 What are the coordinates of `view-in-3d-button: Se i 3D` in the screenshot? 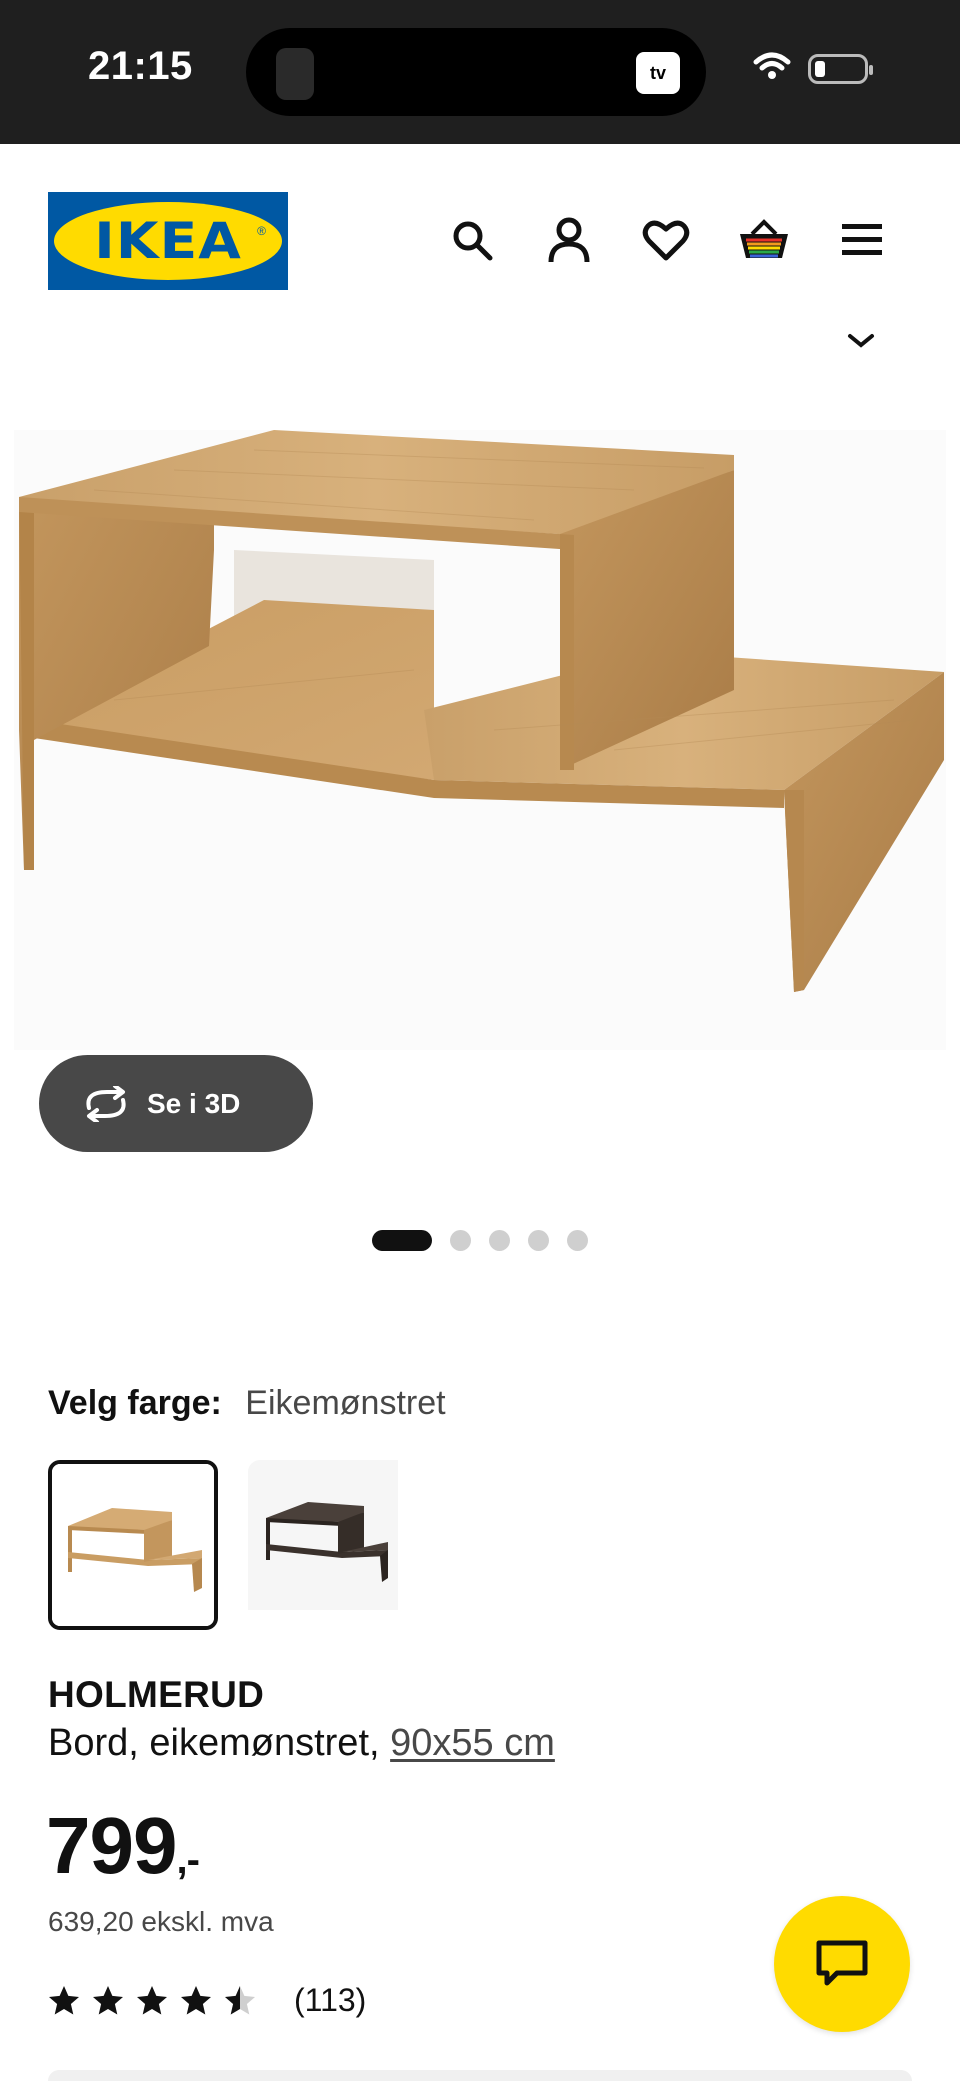 It's located at (176, 1103).